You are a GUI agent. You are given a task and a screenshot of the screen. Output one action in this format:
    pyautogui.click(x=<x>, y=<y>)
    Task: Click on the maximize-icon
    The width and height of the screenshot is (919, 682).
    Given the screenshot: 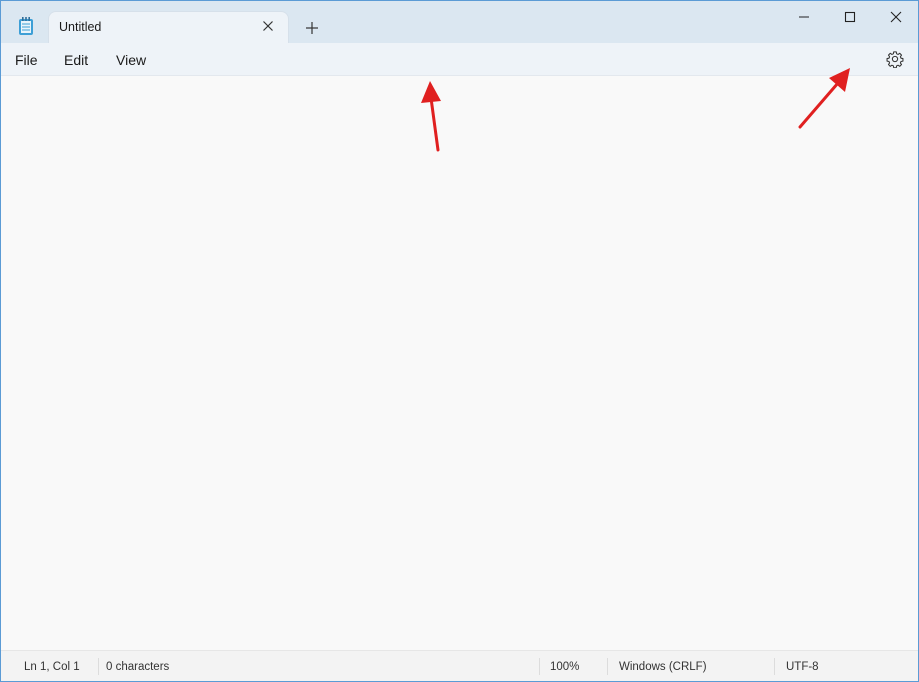 What is the action you would take?
    pyautogui.click(x=850, y=17)
    